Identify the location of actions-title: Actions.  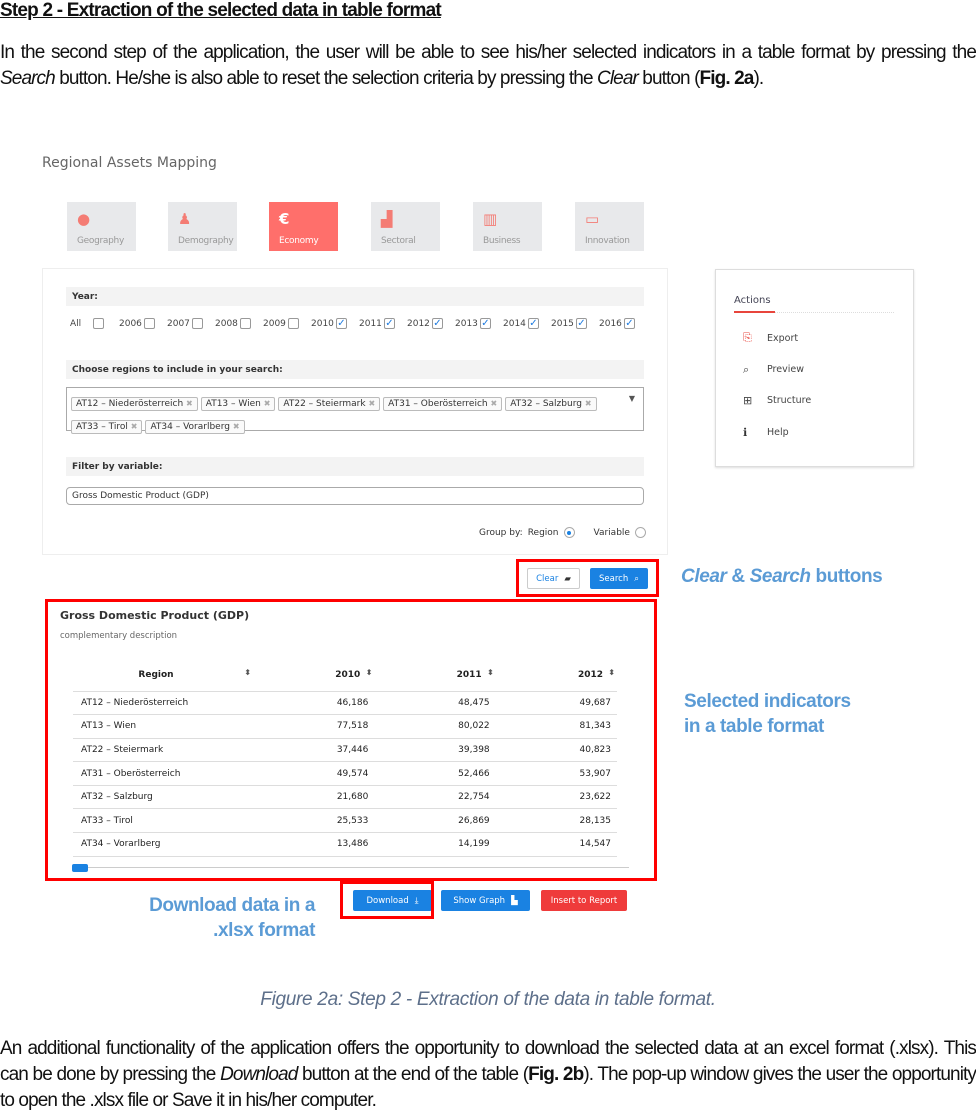
(752, 300).